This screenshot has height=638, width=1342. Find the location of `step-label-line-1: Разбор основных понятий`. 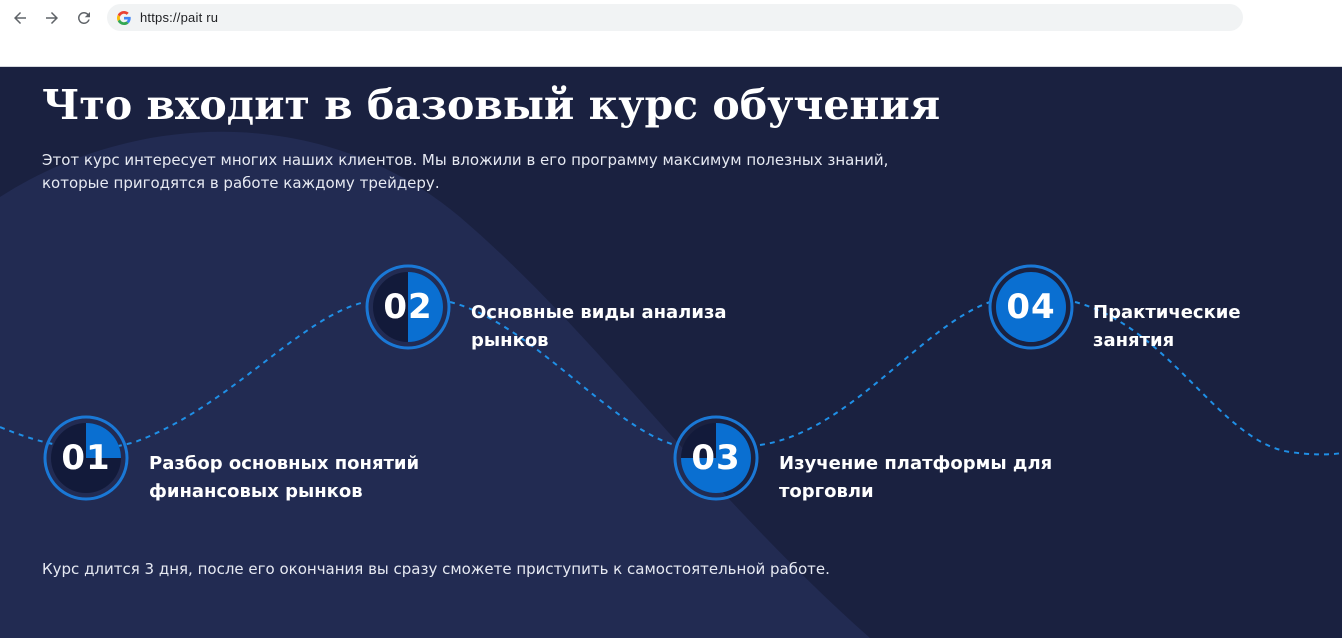

step-label-line-1: Разбор основных понятий is located at coordinates (284, 463).